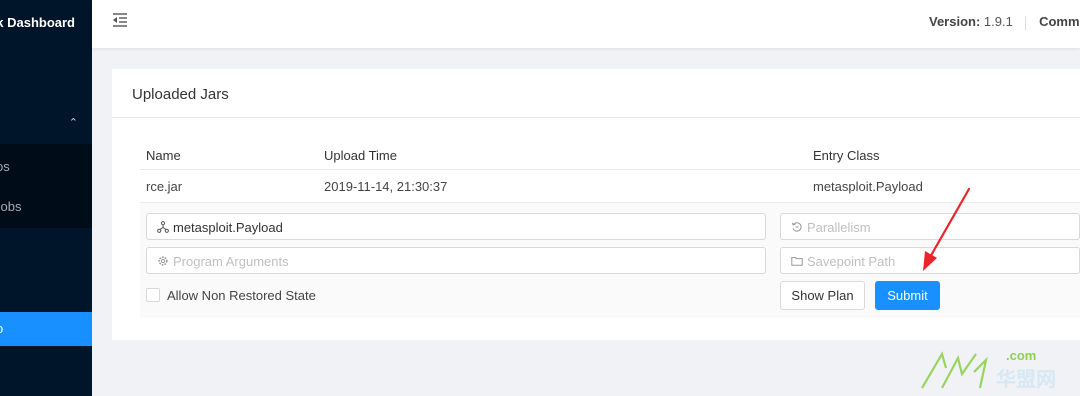 The height and width of the screenshot is (396, 1080). What do you see at coordinates (839, 227) in the screenshot?
I see `parallelism-placeholder: Parallelism` at bounding box center [839, 227].